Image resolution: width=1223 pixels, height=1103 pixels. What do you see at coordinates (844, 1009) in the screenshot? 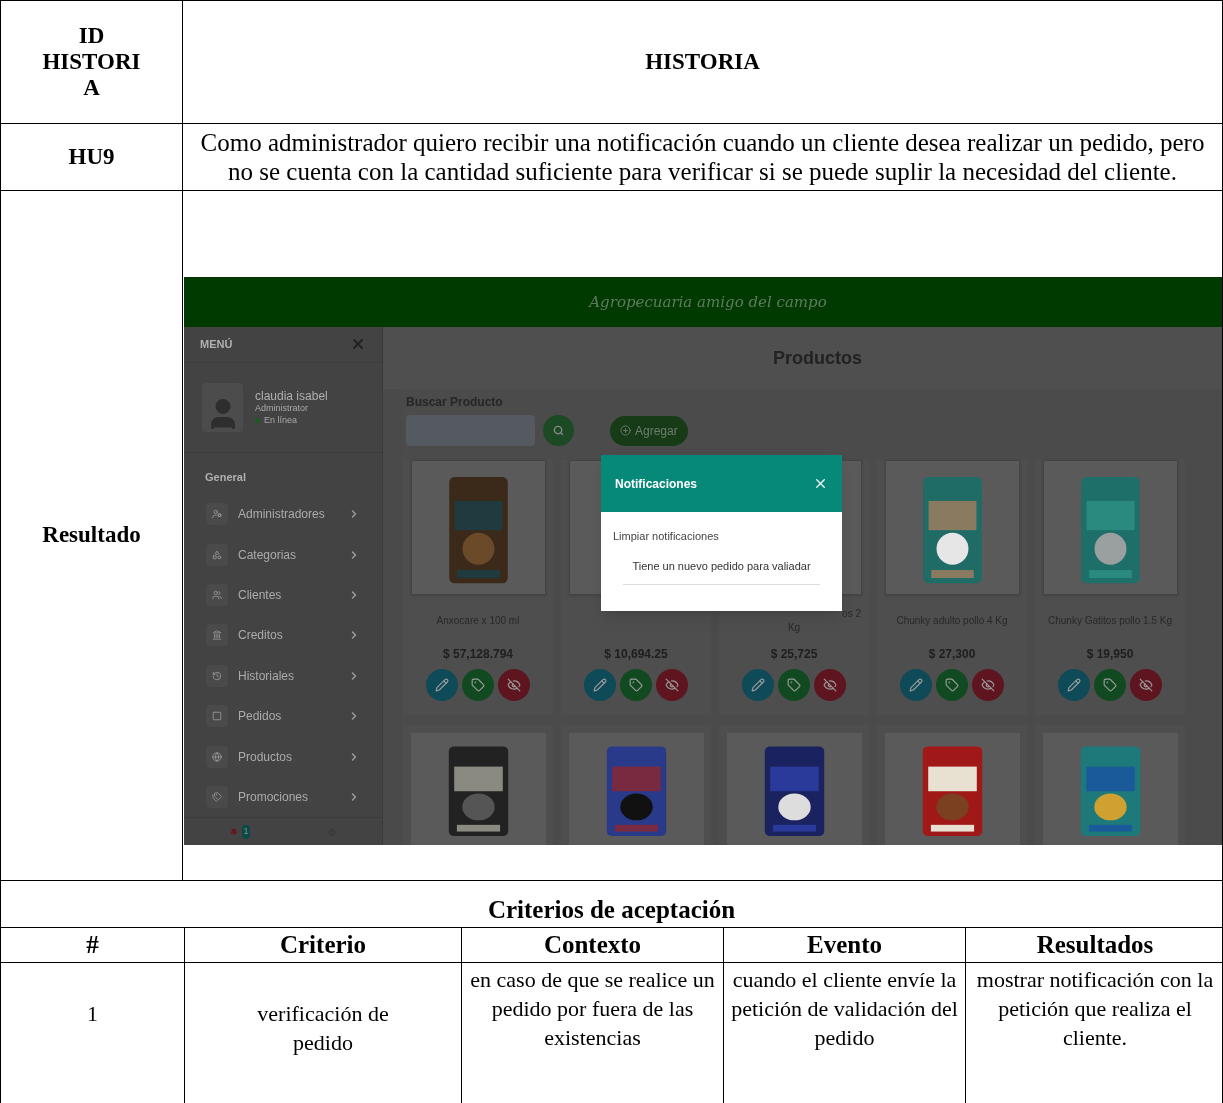
I see `table-cell-text: cuando el cliente envíe la petición de validación del pedido` at bounding box center [844, 1009].